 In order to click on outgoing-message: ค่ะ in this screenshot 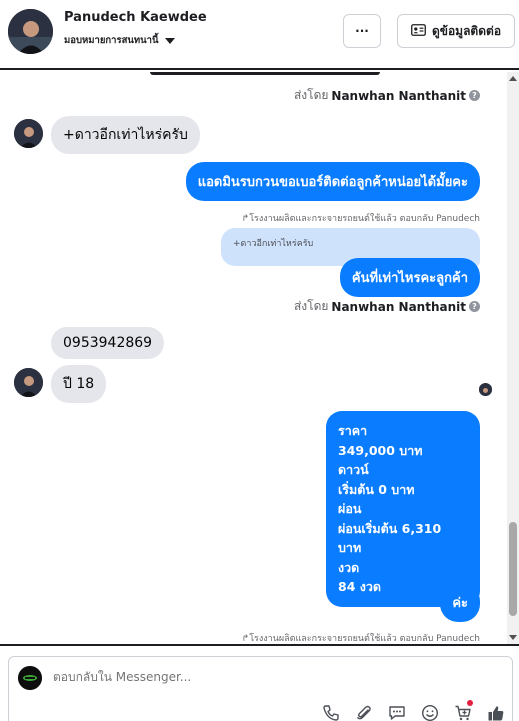, I will do `click(460, 602)`.